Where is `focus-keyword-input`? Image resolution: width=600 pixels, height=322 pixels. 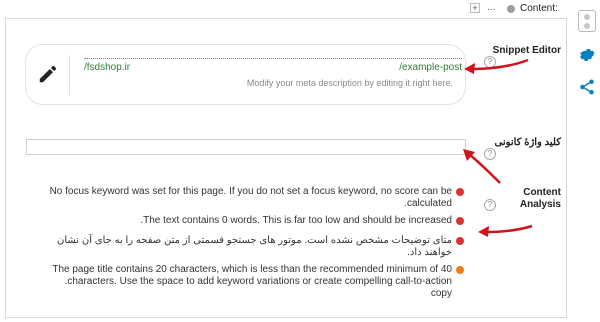 focus-keyword-input is located at coordinates (246, 147).